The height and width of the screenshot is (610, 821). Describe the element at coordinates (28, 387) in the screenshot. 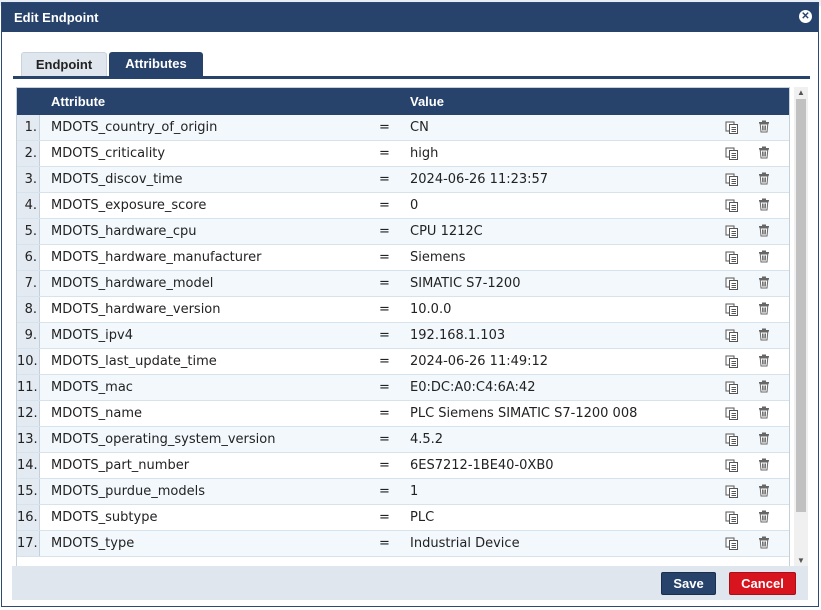

I see `row-number: 11.` at that location.